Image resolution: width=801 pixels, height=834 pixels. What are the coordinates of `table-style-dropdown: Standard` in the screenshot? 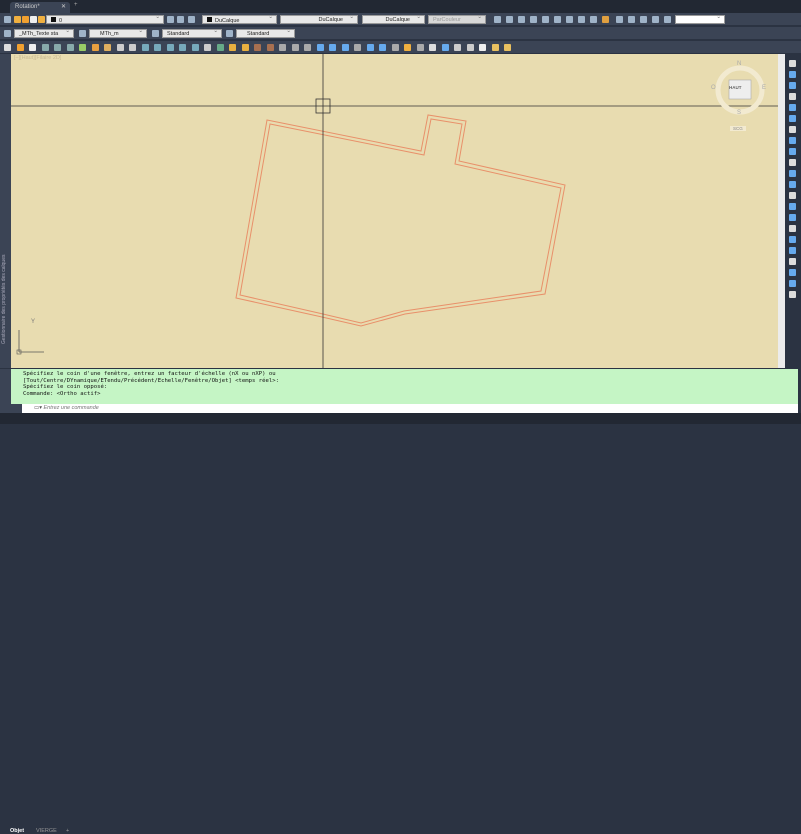 It's located at (192, 33).